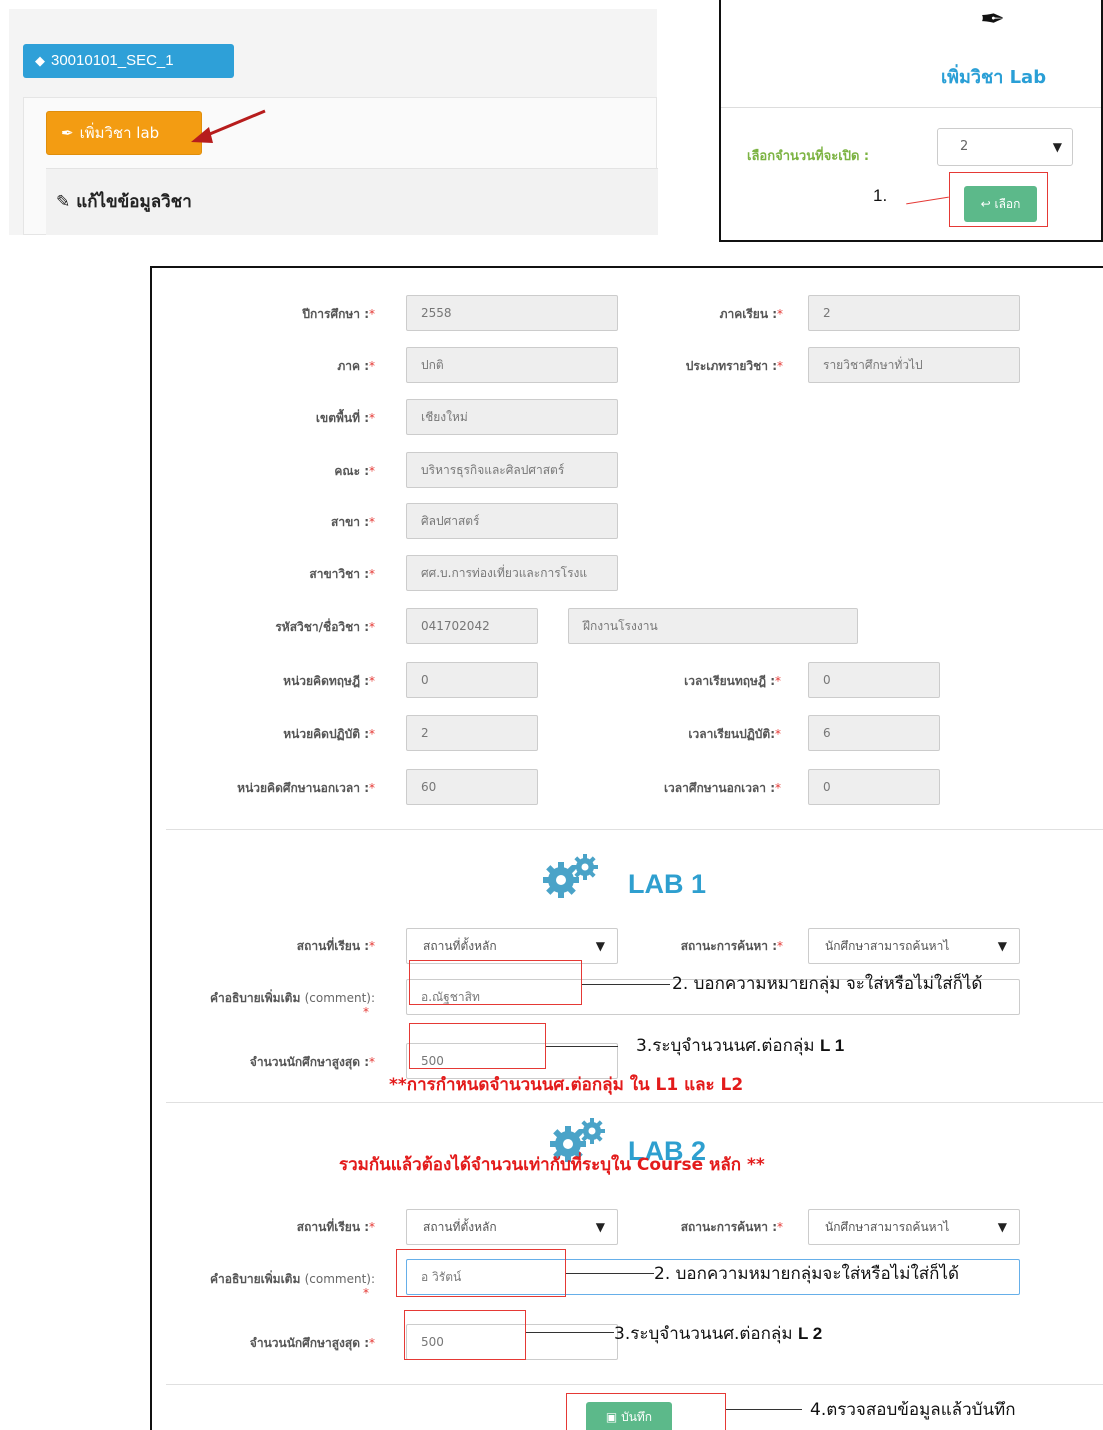  What do you see at coordinates (722, 788) in the screenshot?
I see `self-study-hours-label: เวลาศึกษานอกเวลา :*` at bounding box center [722, 788].